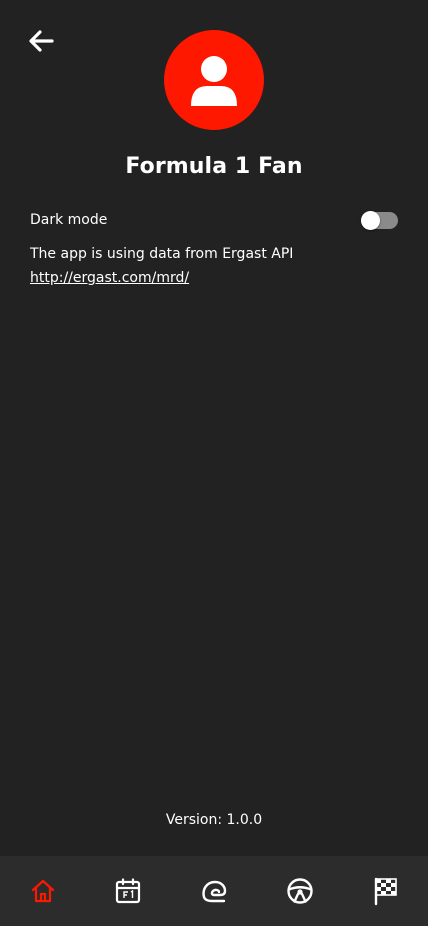  I want to click on nav-home, so click(43, 891).